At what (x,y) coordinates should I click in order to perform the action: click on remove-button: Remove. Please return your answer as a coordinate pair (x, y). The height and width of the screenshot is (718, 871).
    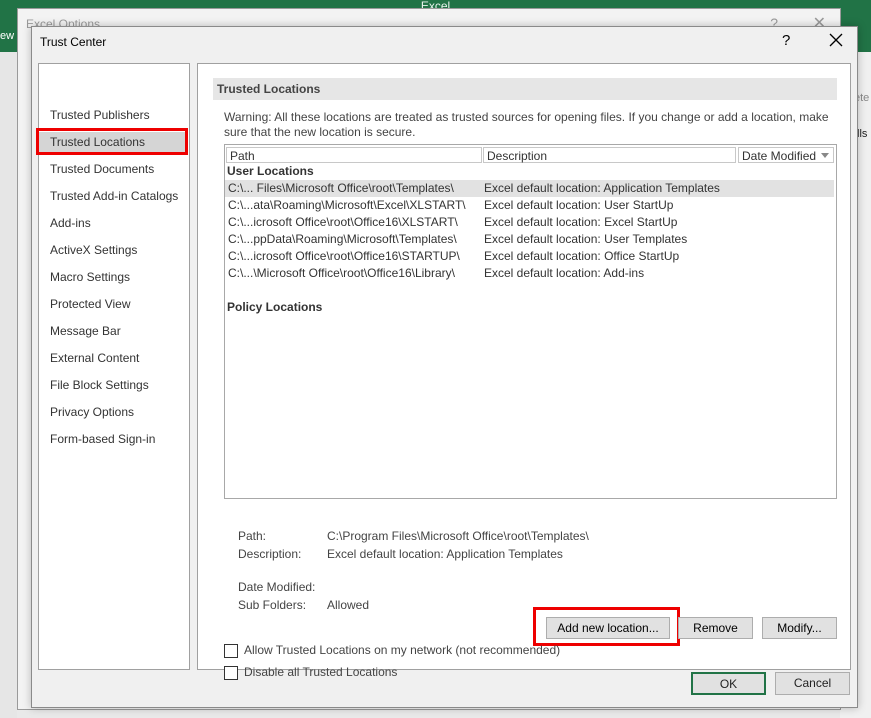
    Looking at the image, I should click on (715, 628).